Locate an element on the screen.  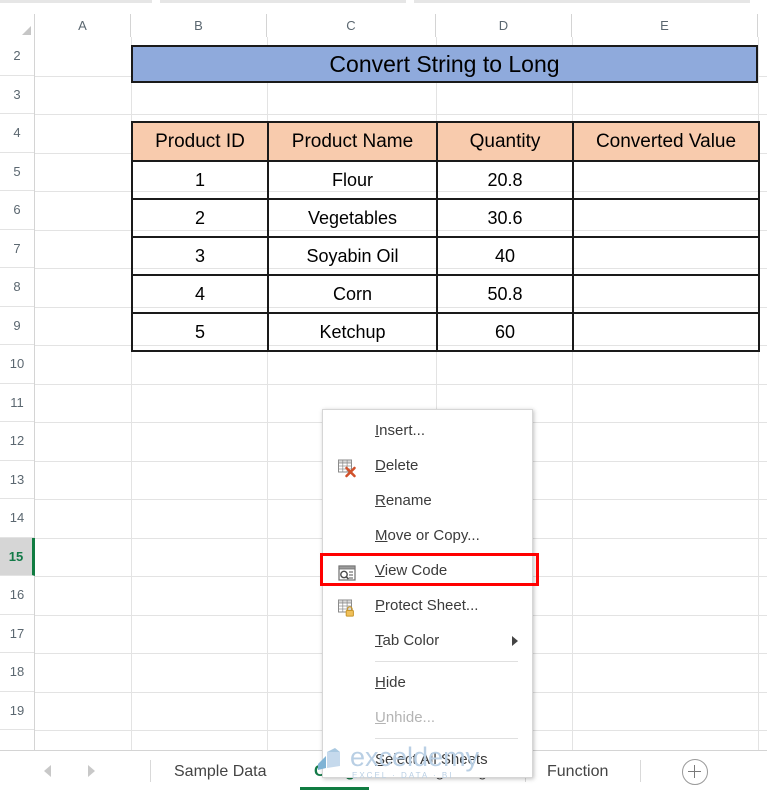
menu-item-label: Rename is located at coordinates (403, 500).